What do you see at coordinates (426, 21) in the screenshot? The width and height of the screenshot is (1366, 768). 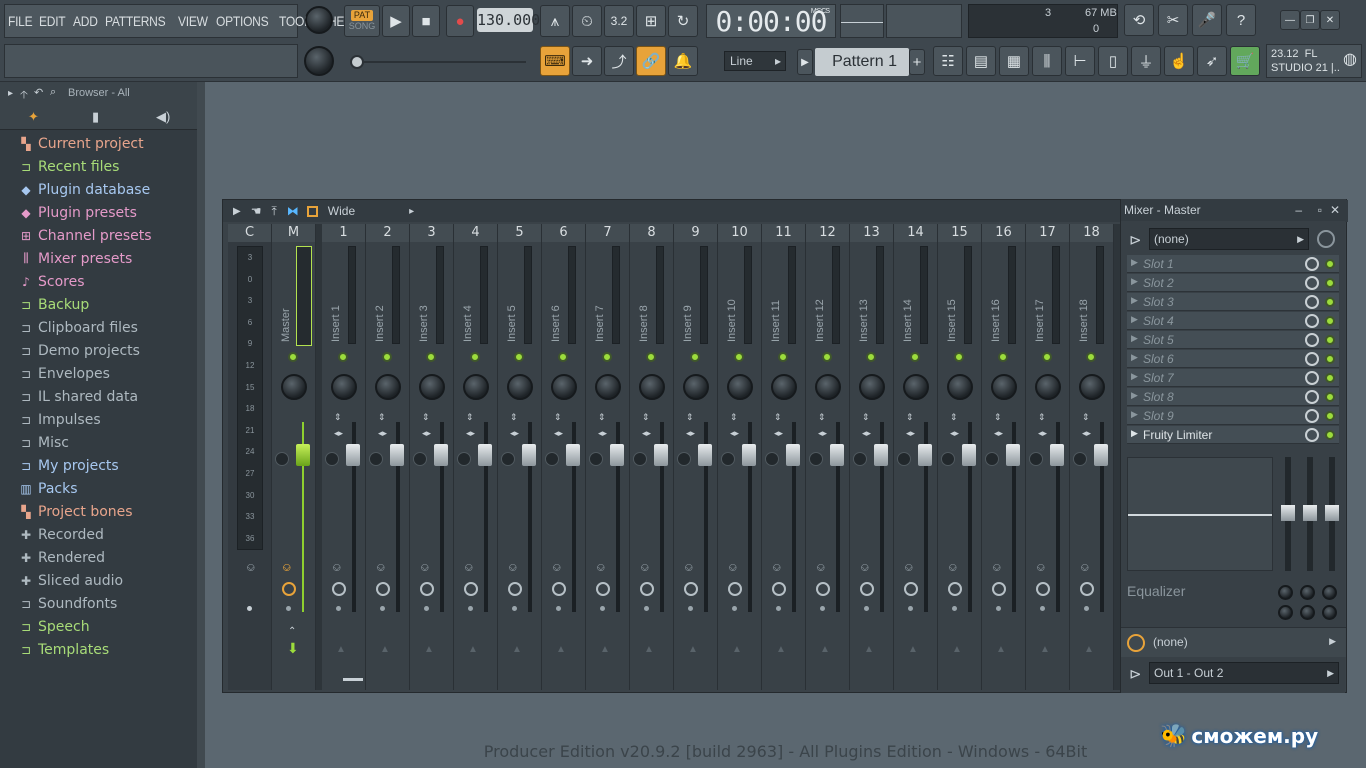 I see `stop-button: ■` at bounding box center [426, 21].